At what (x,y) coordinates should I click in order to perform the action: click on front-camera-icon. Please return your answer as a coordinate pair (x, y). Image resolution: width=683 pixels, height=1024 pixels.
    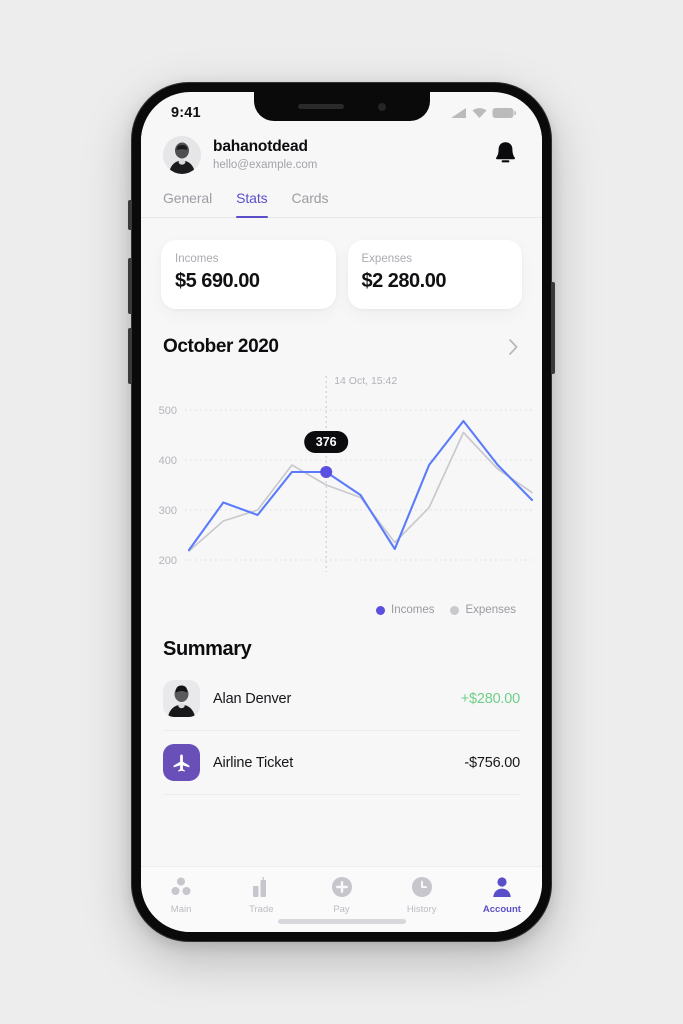
    Looking at the image, I should click on (381, 106).